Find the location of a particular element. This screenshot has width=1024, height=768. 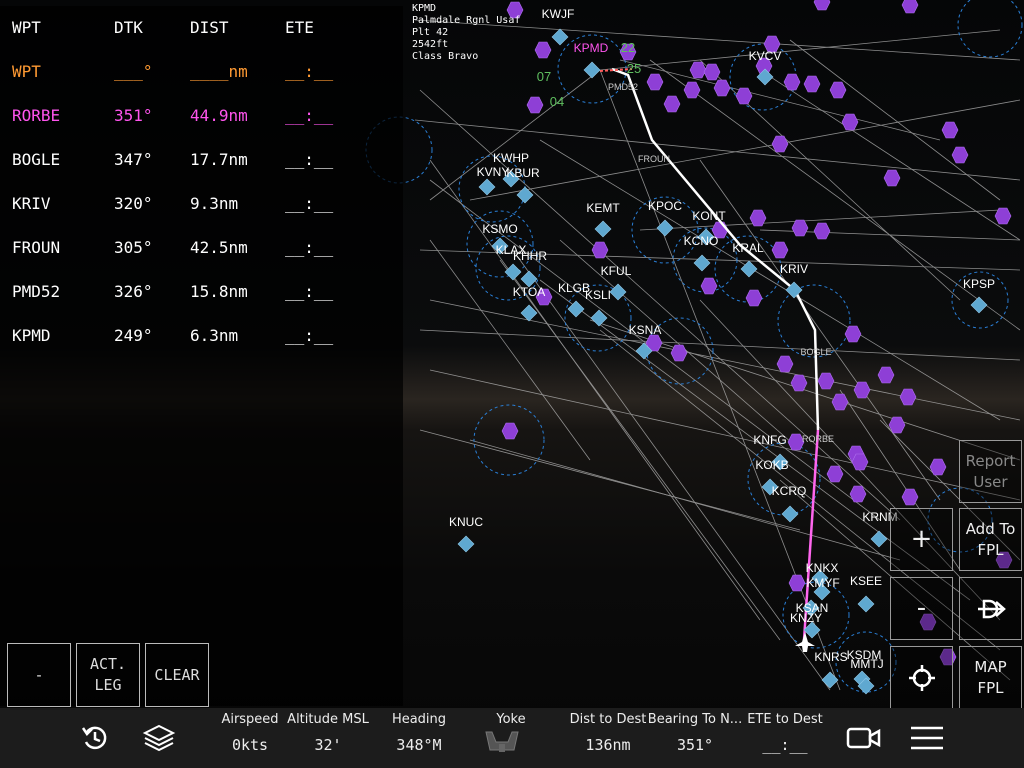

yoke-icon is located at coordinates (502, 741).